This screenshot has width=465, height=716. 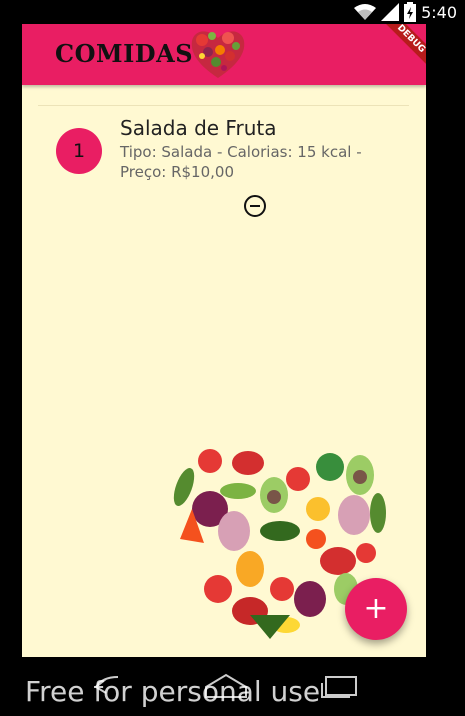 I want to click on status-time: 5:40, so click(x=439, y=12).